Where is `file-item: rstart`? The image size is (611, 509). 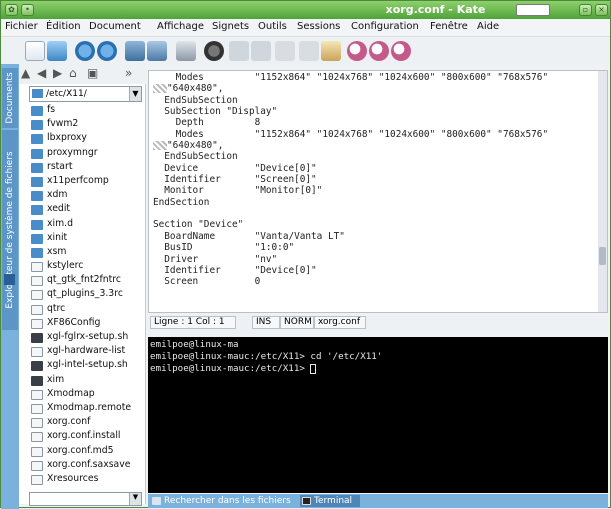
file-item: rstart is located at coordinates (88, 168).